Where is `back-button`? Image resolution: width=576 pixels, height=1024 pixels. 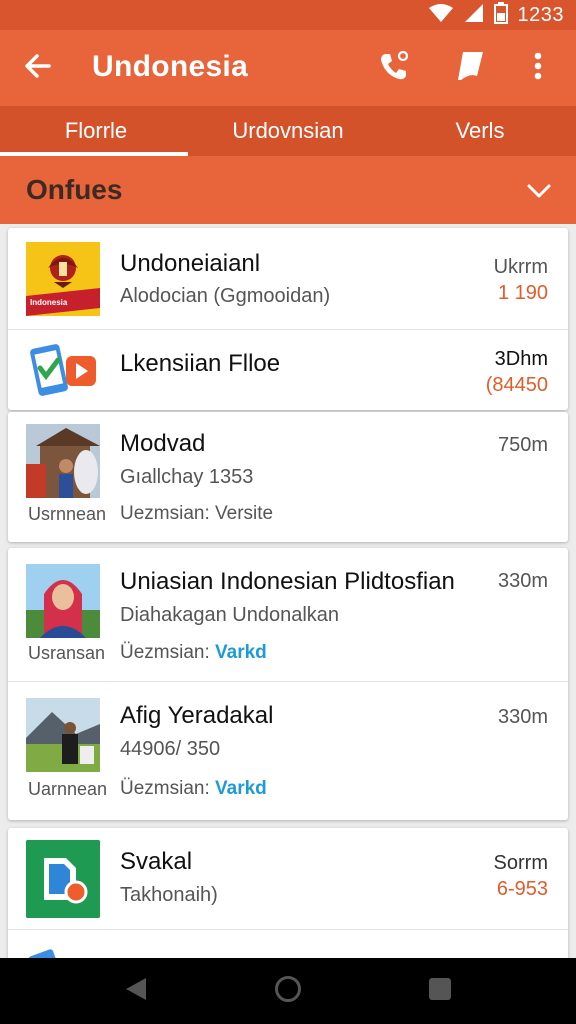 back-button is located at coordinates (38, 68).